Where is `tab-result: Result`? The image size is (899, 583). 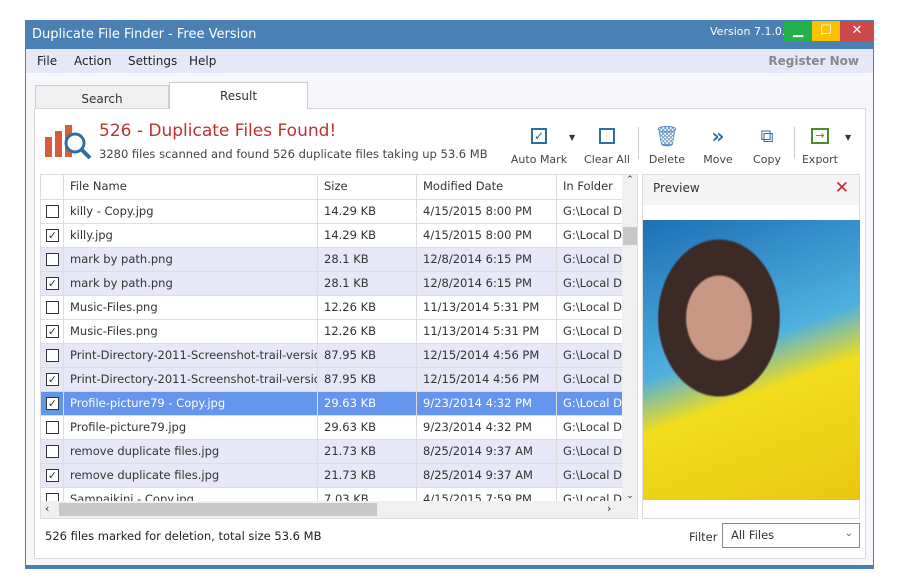
tab-result: Result is located at coordinates (238, 95).